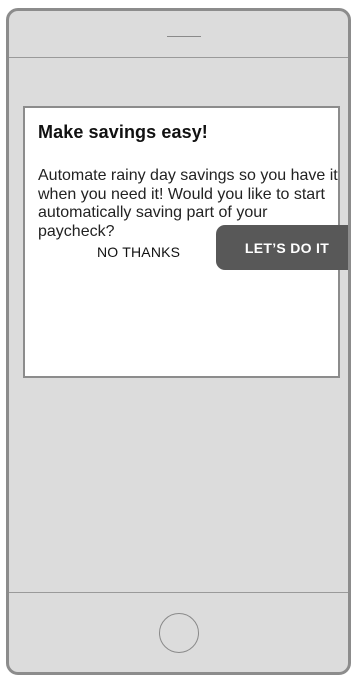  Describe the element at coordinates (282, 247) in the screenshot. I see `lets-do-it-button: LET’S DO IT` at that location.